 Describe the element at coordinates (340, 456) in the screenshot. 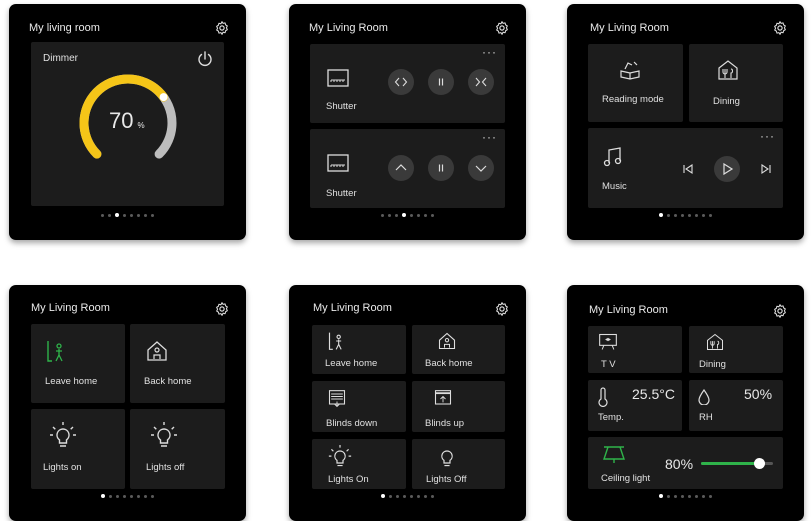

I see `lightbulb-on-icon` at that location.